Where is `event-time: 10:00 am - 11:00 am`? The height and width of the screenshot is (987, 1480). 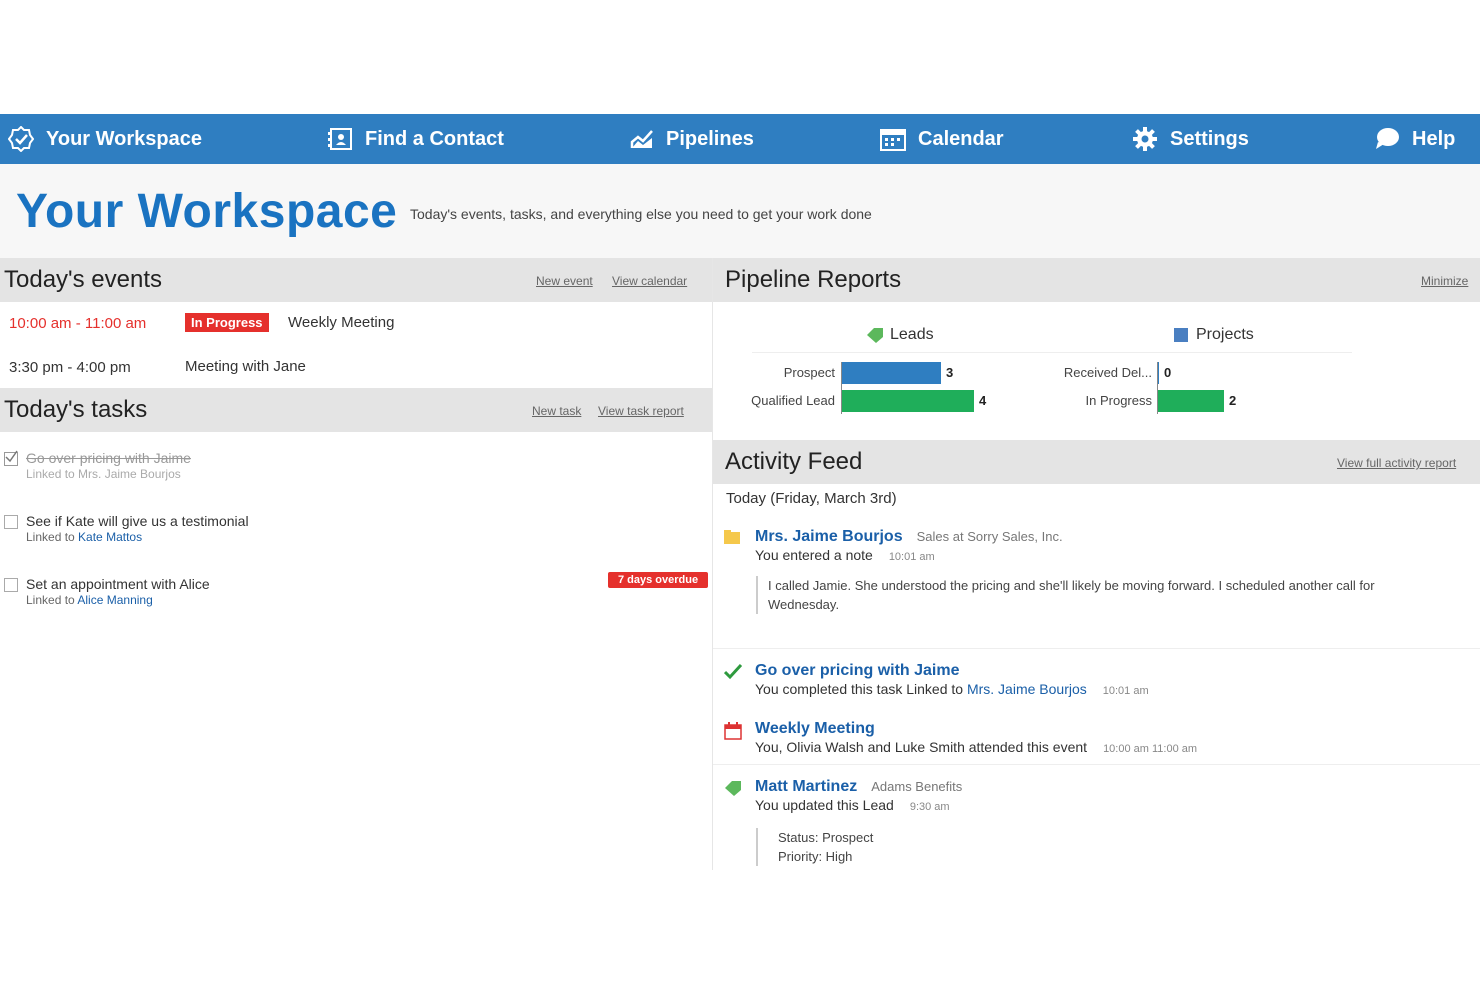
event-time: 10:00 am - 11:00 am is located at coordinates (78, 323).